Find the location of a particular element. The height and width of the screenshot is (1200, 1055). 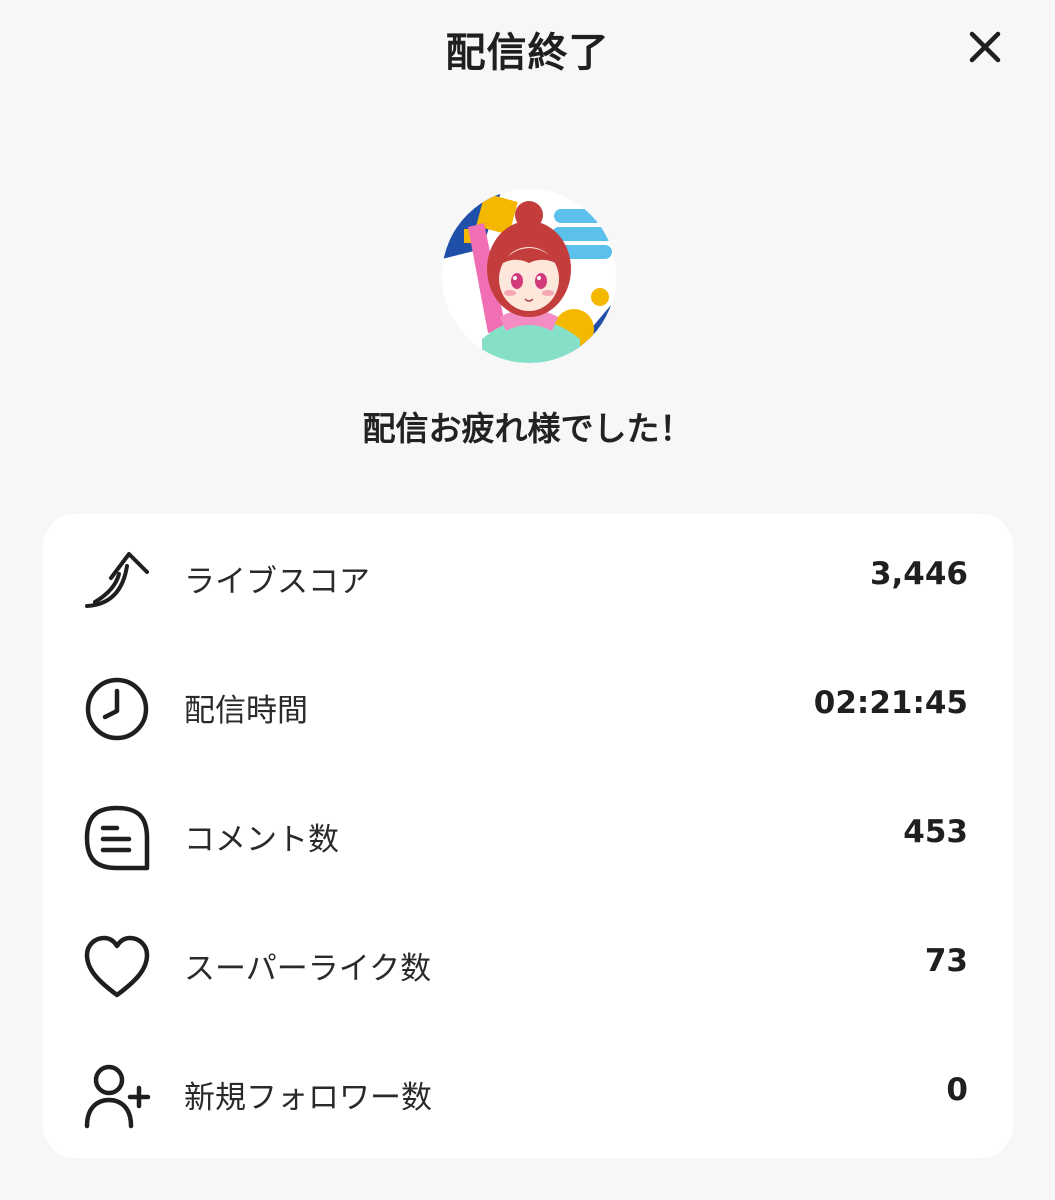

streamer-avatar is located at coordinates (529, 276).